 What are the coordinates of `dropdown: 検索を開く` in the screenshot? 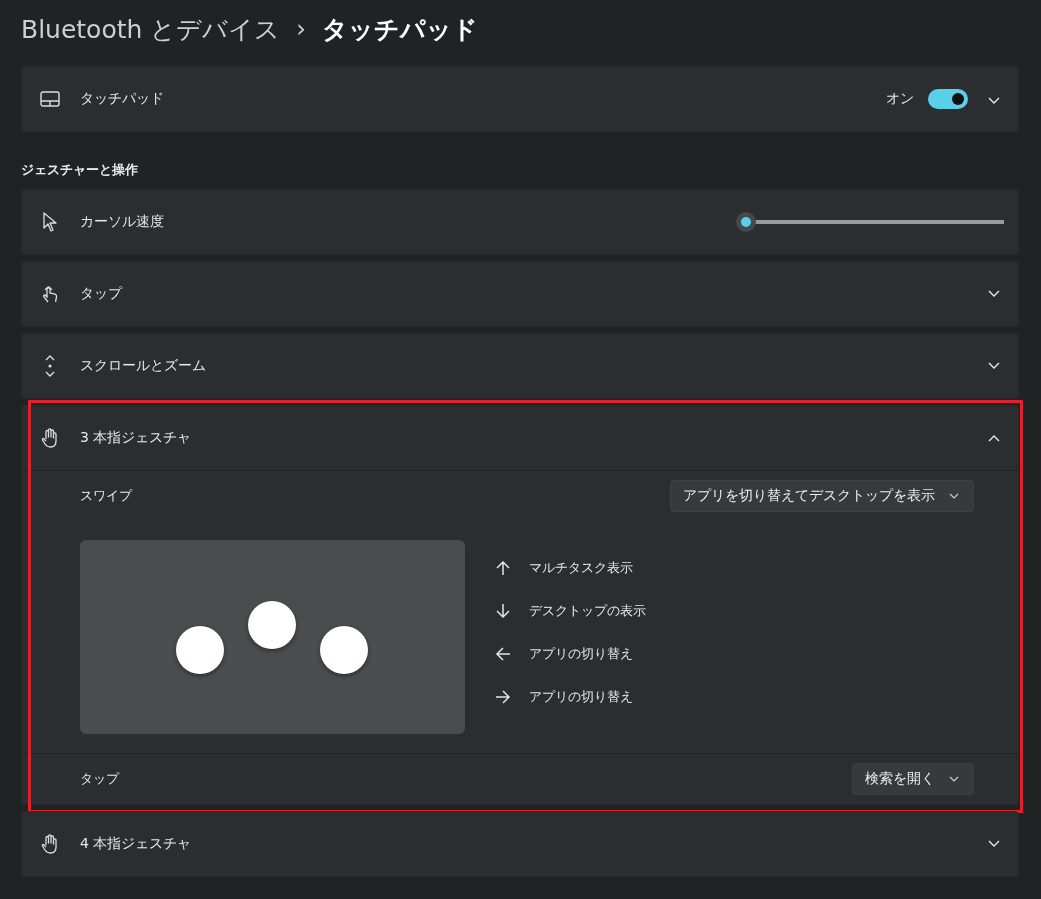 It's located at (913, 779).